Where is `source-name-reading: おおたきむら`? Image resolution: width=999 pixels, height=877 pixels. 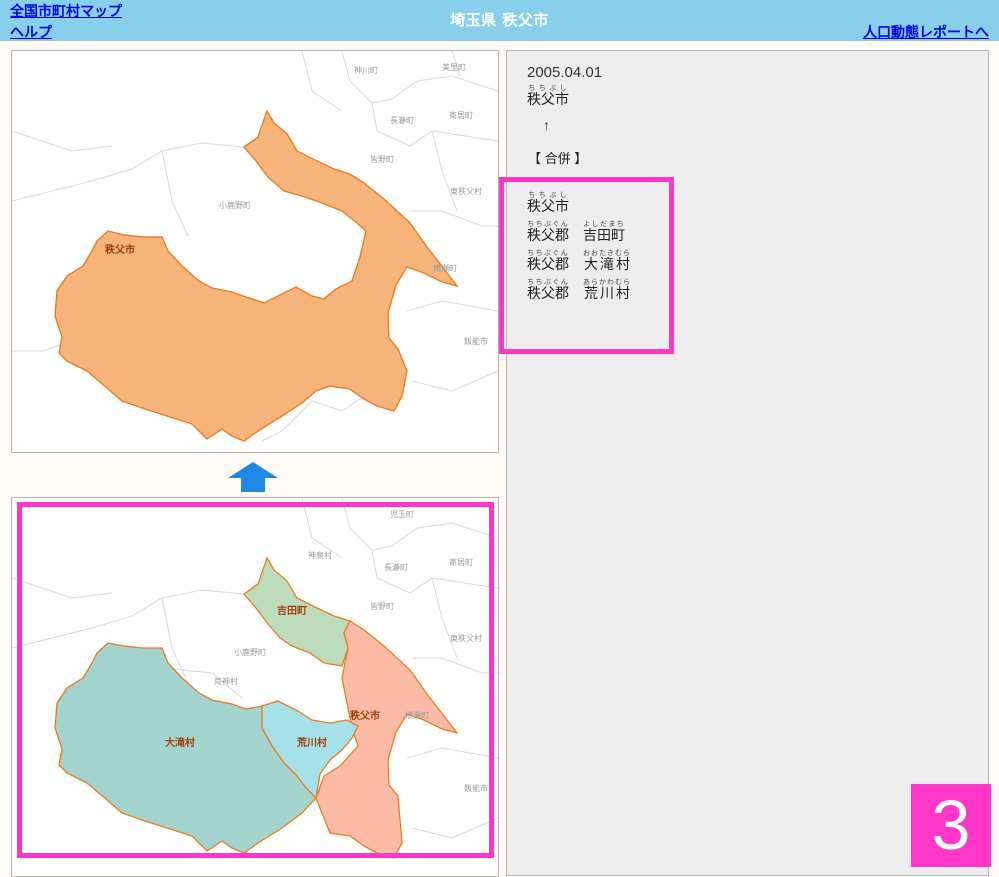
source-name-reading: おおたきむら is located at coordinates (607, 253).